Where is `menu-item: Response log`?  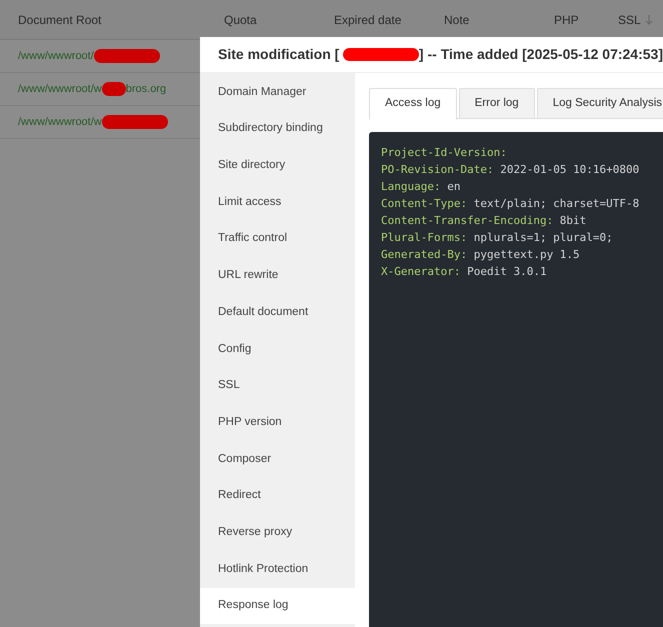
menu-item: Response log is located at coordinates (277, 606).